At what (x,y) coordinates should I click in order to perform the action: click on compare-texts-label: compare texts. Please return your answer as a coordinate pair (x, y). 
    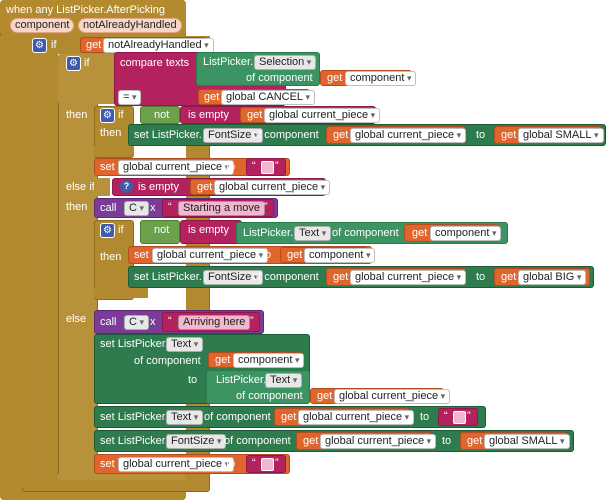
    Looking at the image, I should click on (155, 63).